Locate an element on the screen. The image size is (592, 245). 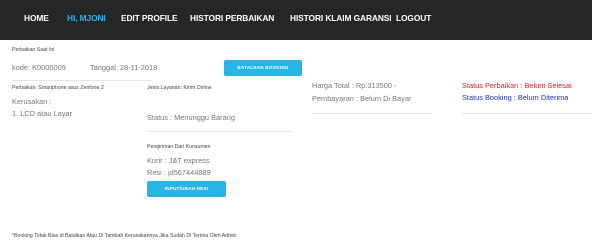
jenis-layanan: Jenis Layanan: Kirim Online is located at coordinates (179, 88).